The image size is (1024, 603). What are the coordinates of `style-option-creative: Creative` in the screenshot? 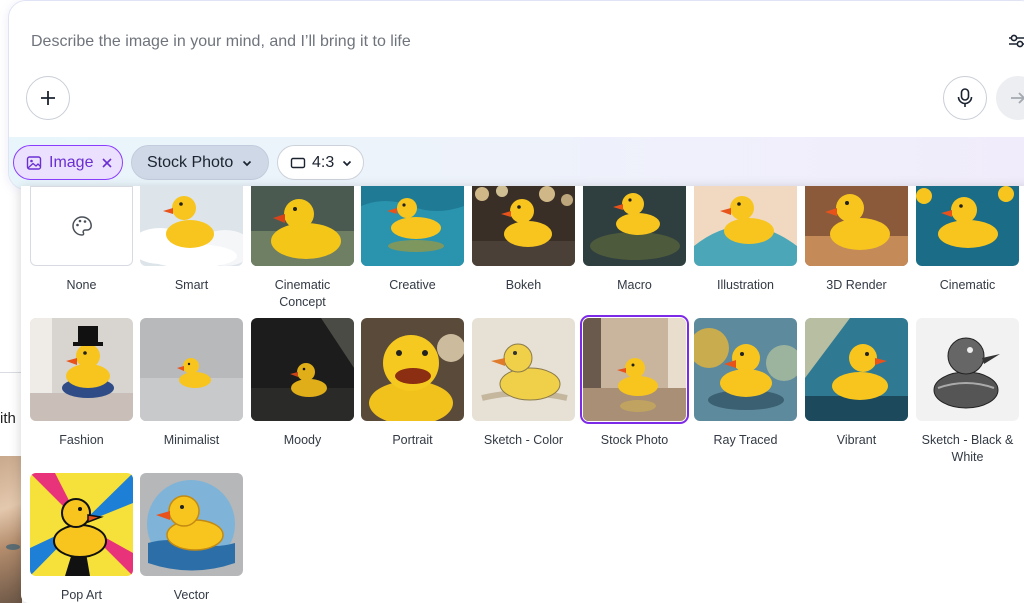 It's located at (412, 240).